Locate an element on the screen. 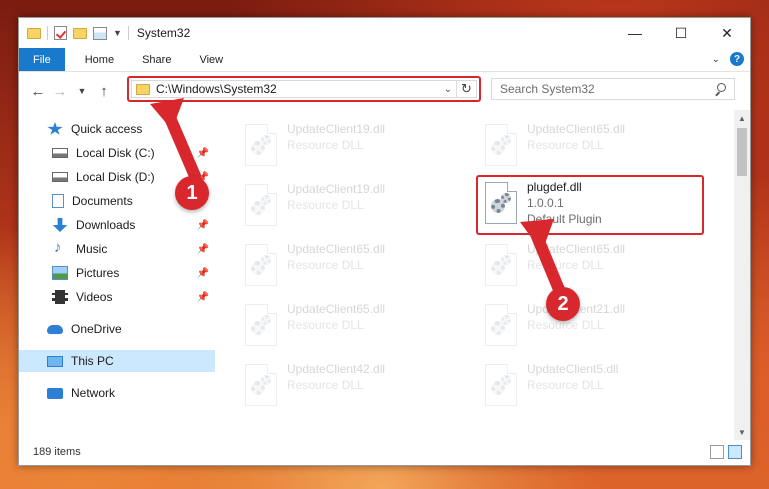  file-item: UpdateClient5.dll Resource DLL is located at coordinates (594, 386).